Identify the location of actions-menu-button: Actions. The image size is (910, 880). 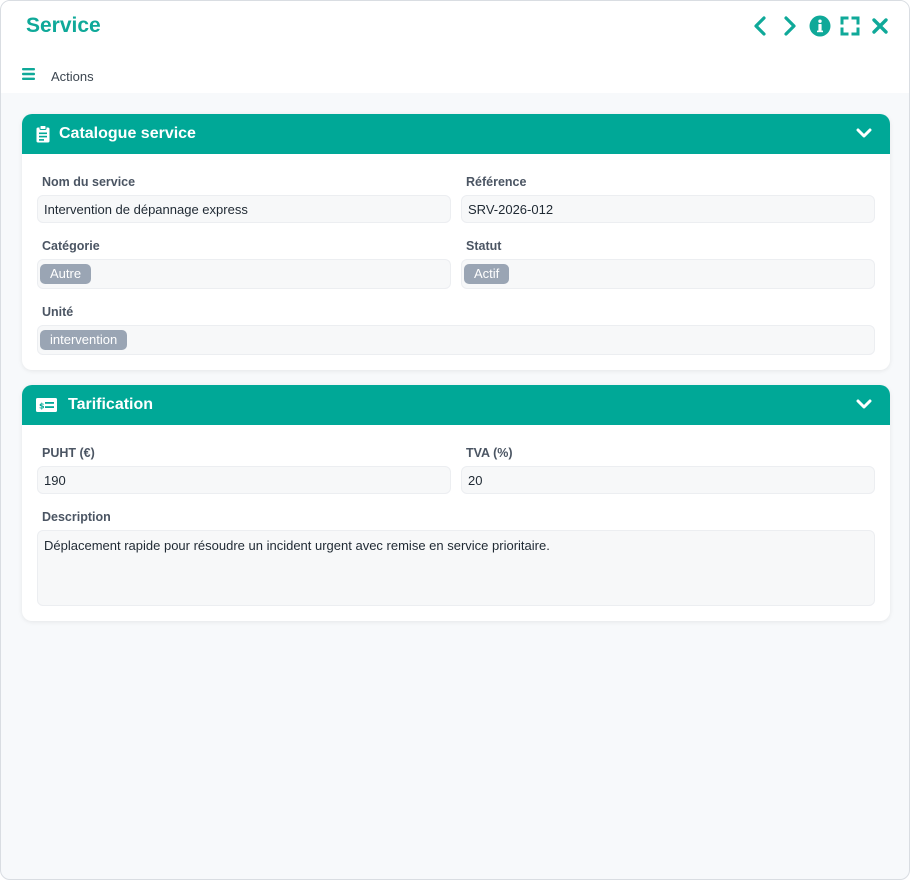
(58, 76).